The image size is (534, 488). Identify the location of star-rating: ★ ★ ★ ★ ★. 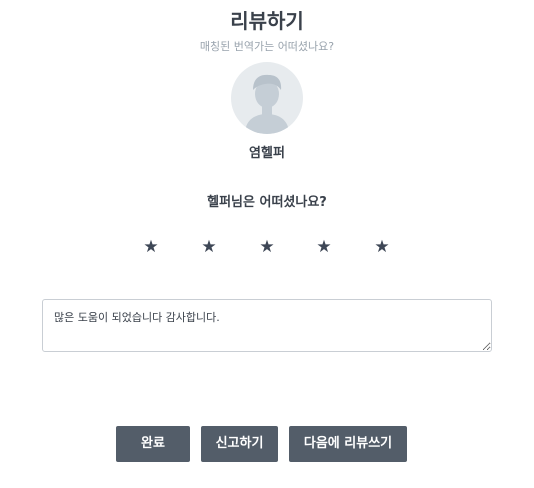
(267, 247).